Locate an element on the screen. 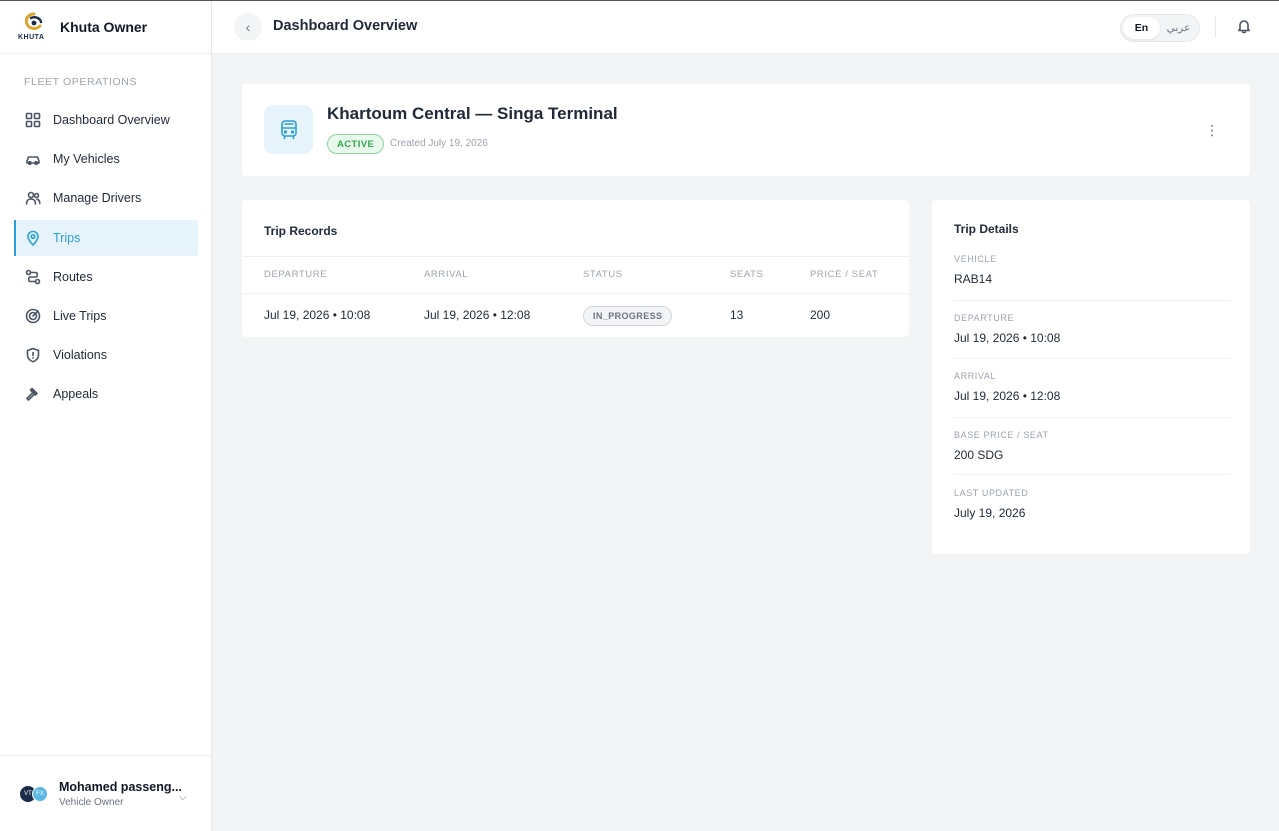 This screenshot has width=1279, height=831. gavel-icon is located at coordinates (33, 394).